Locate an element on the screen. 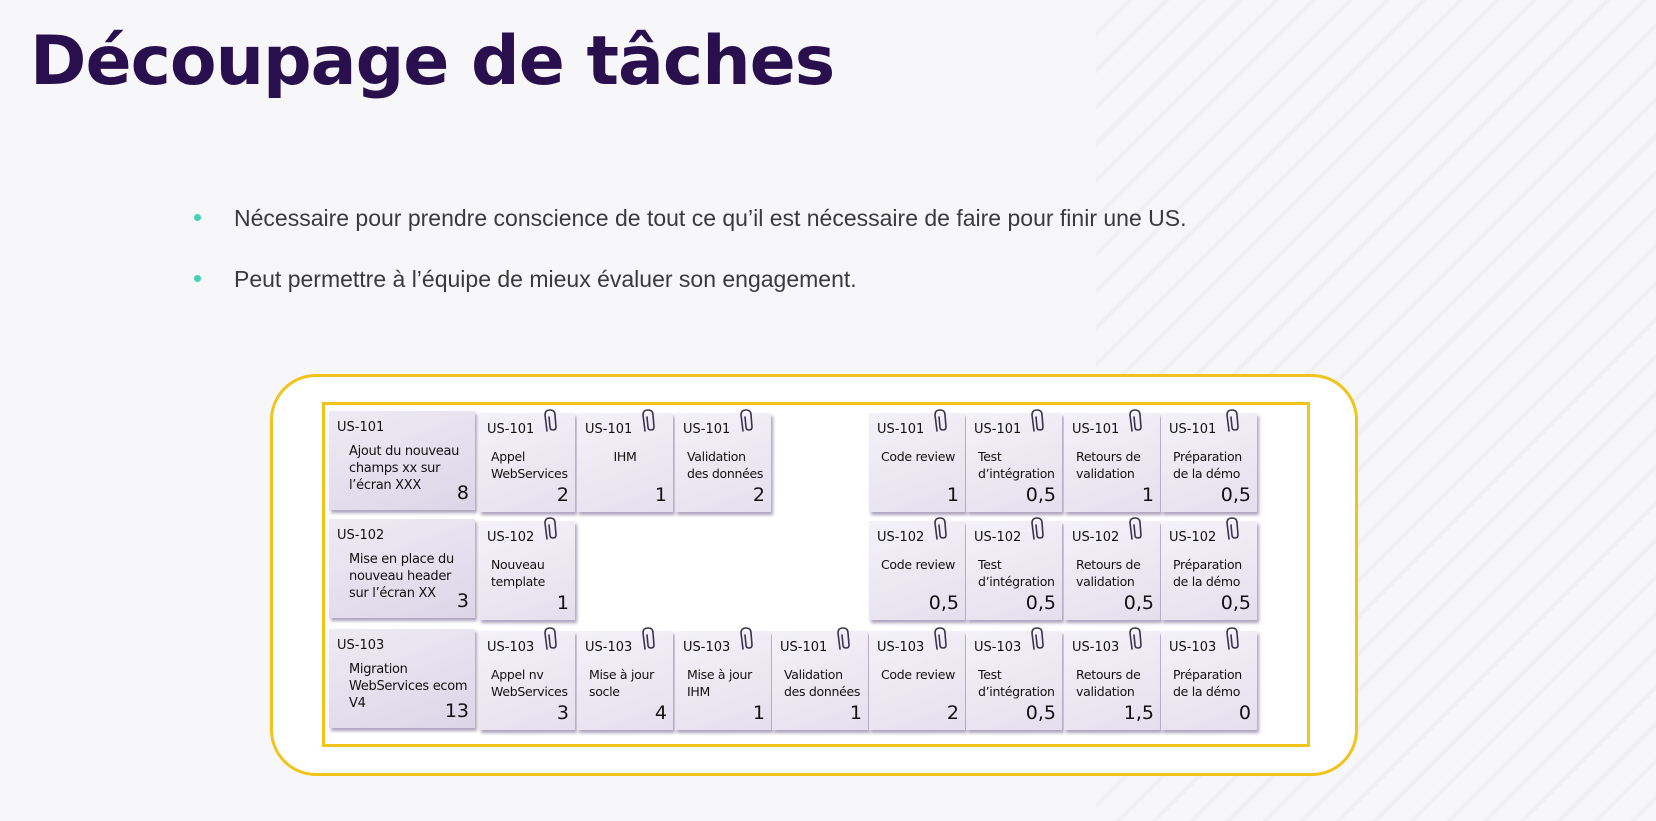  task-card: US-103 Test d’intégration 0,5 is located at coordinates (1014, 678).